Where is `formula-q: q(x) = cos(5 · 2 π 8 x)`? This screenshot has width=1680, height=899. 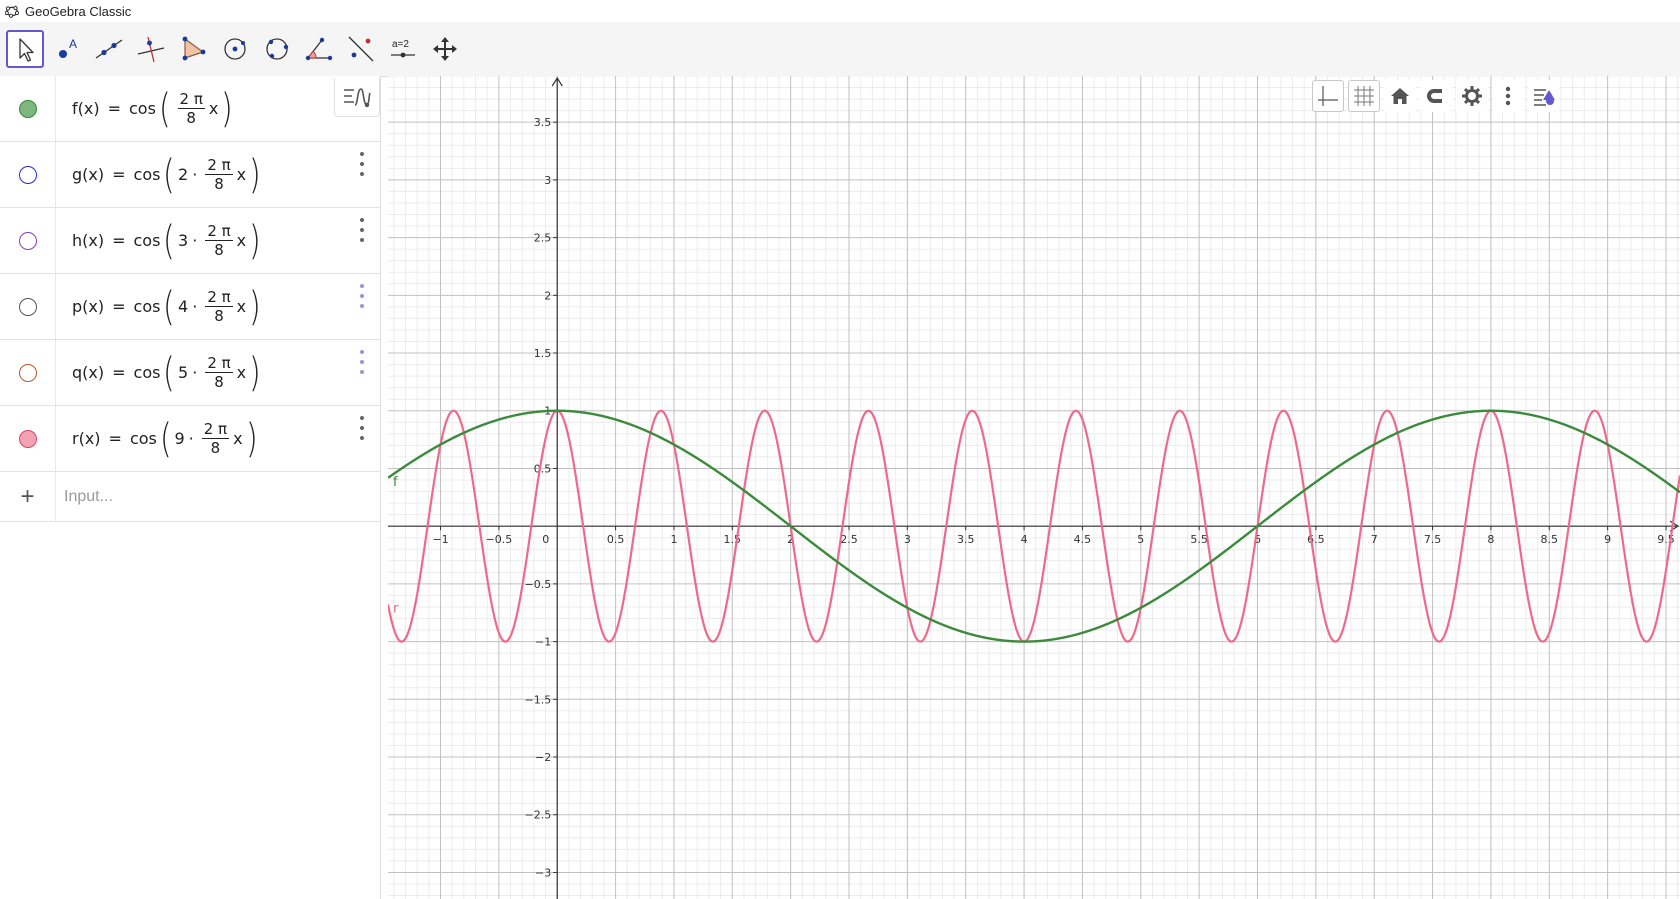
formula-q: q(x) = cos(5 · 2 π 8 x) is located at coordinates (168, 372).